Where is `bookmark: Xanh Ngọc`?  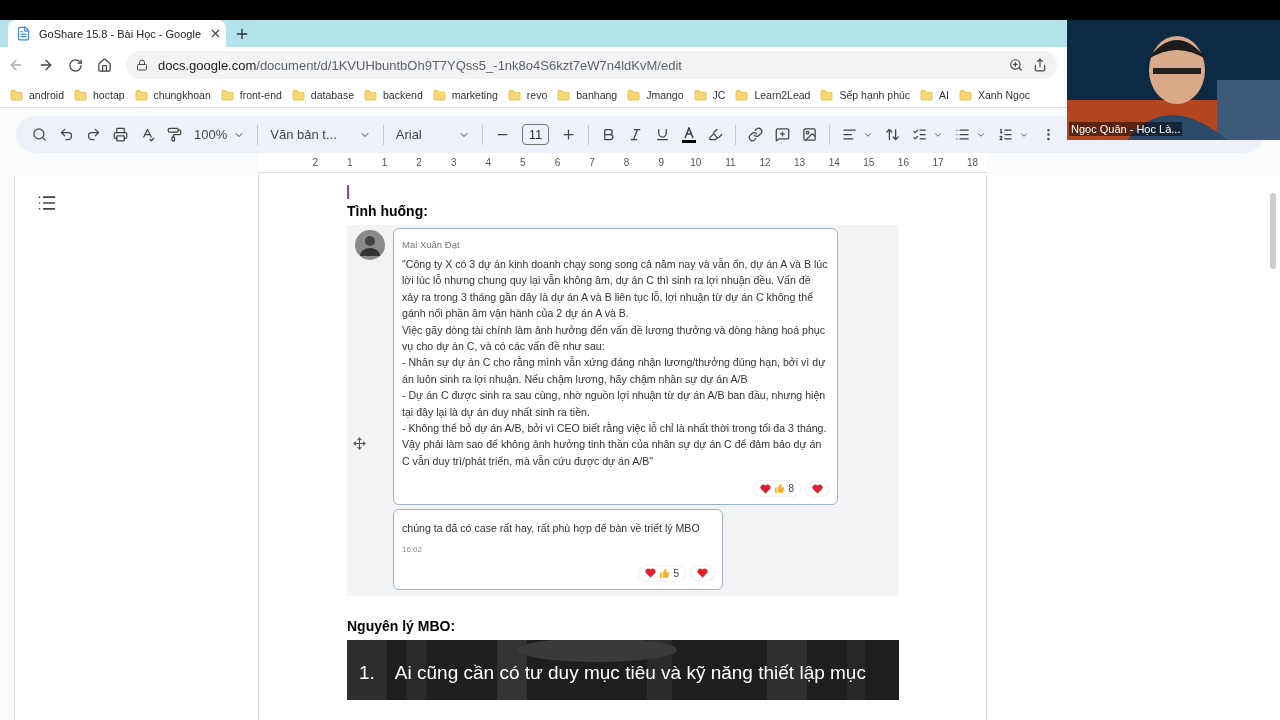 bookmark: Xanh Ngọc is located at coordinates (994, 95).